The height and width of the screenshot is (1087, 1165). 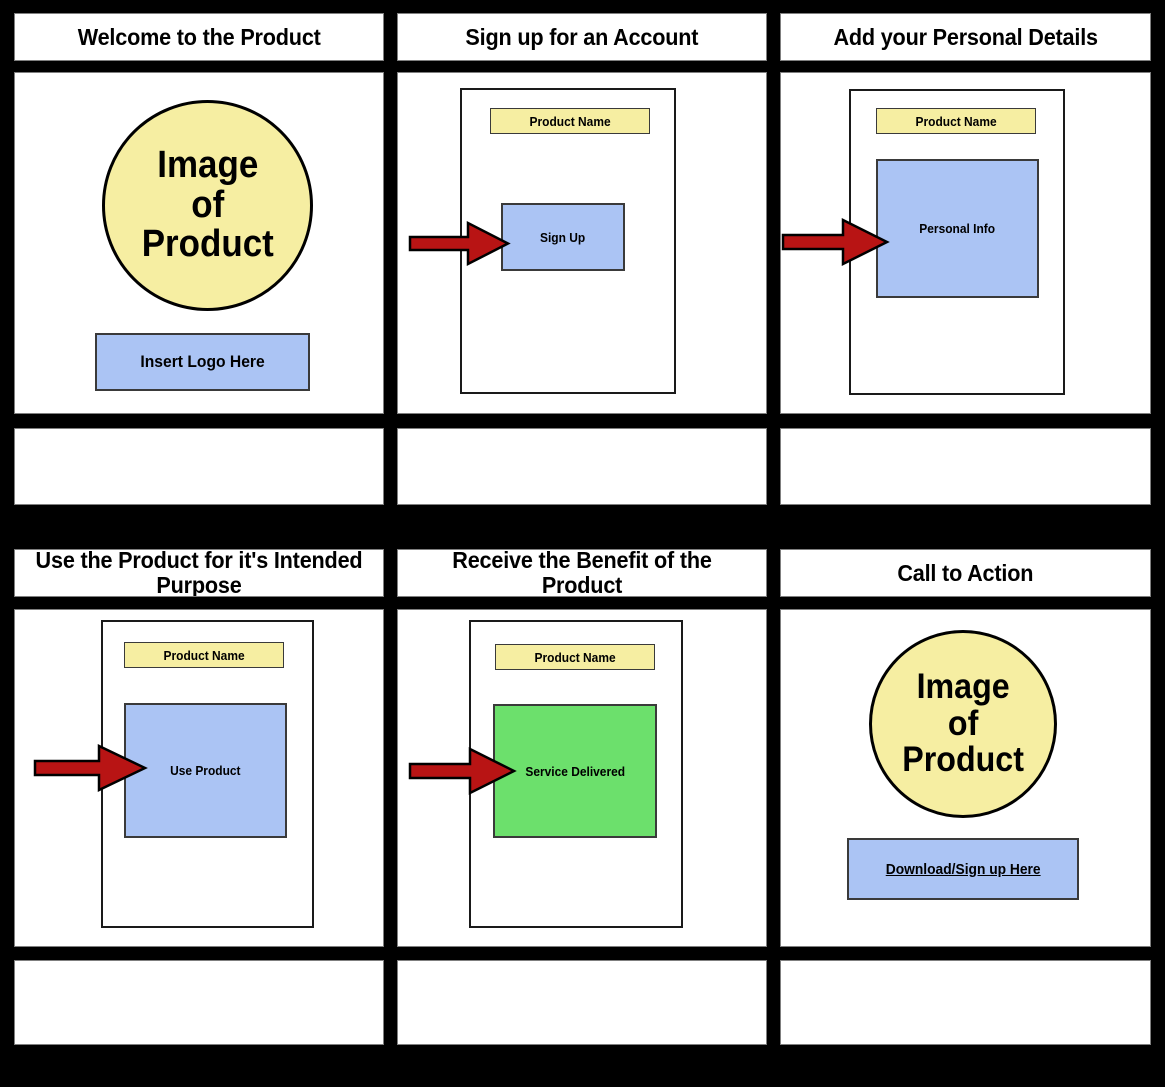 I want to click on panel-6-title: Call to Action, so click(x=965, y=573).